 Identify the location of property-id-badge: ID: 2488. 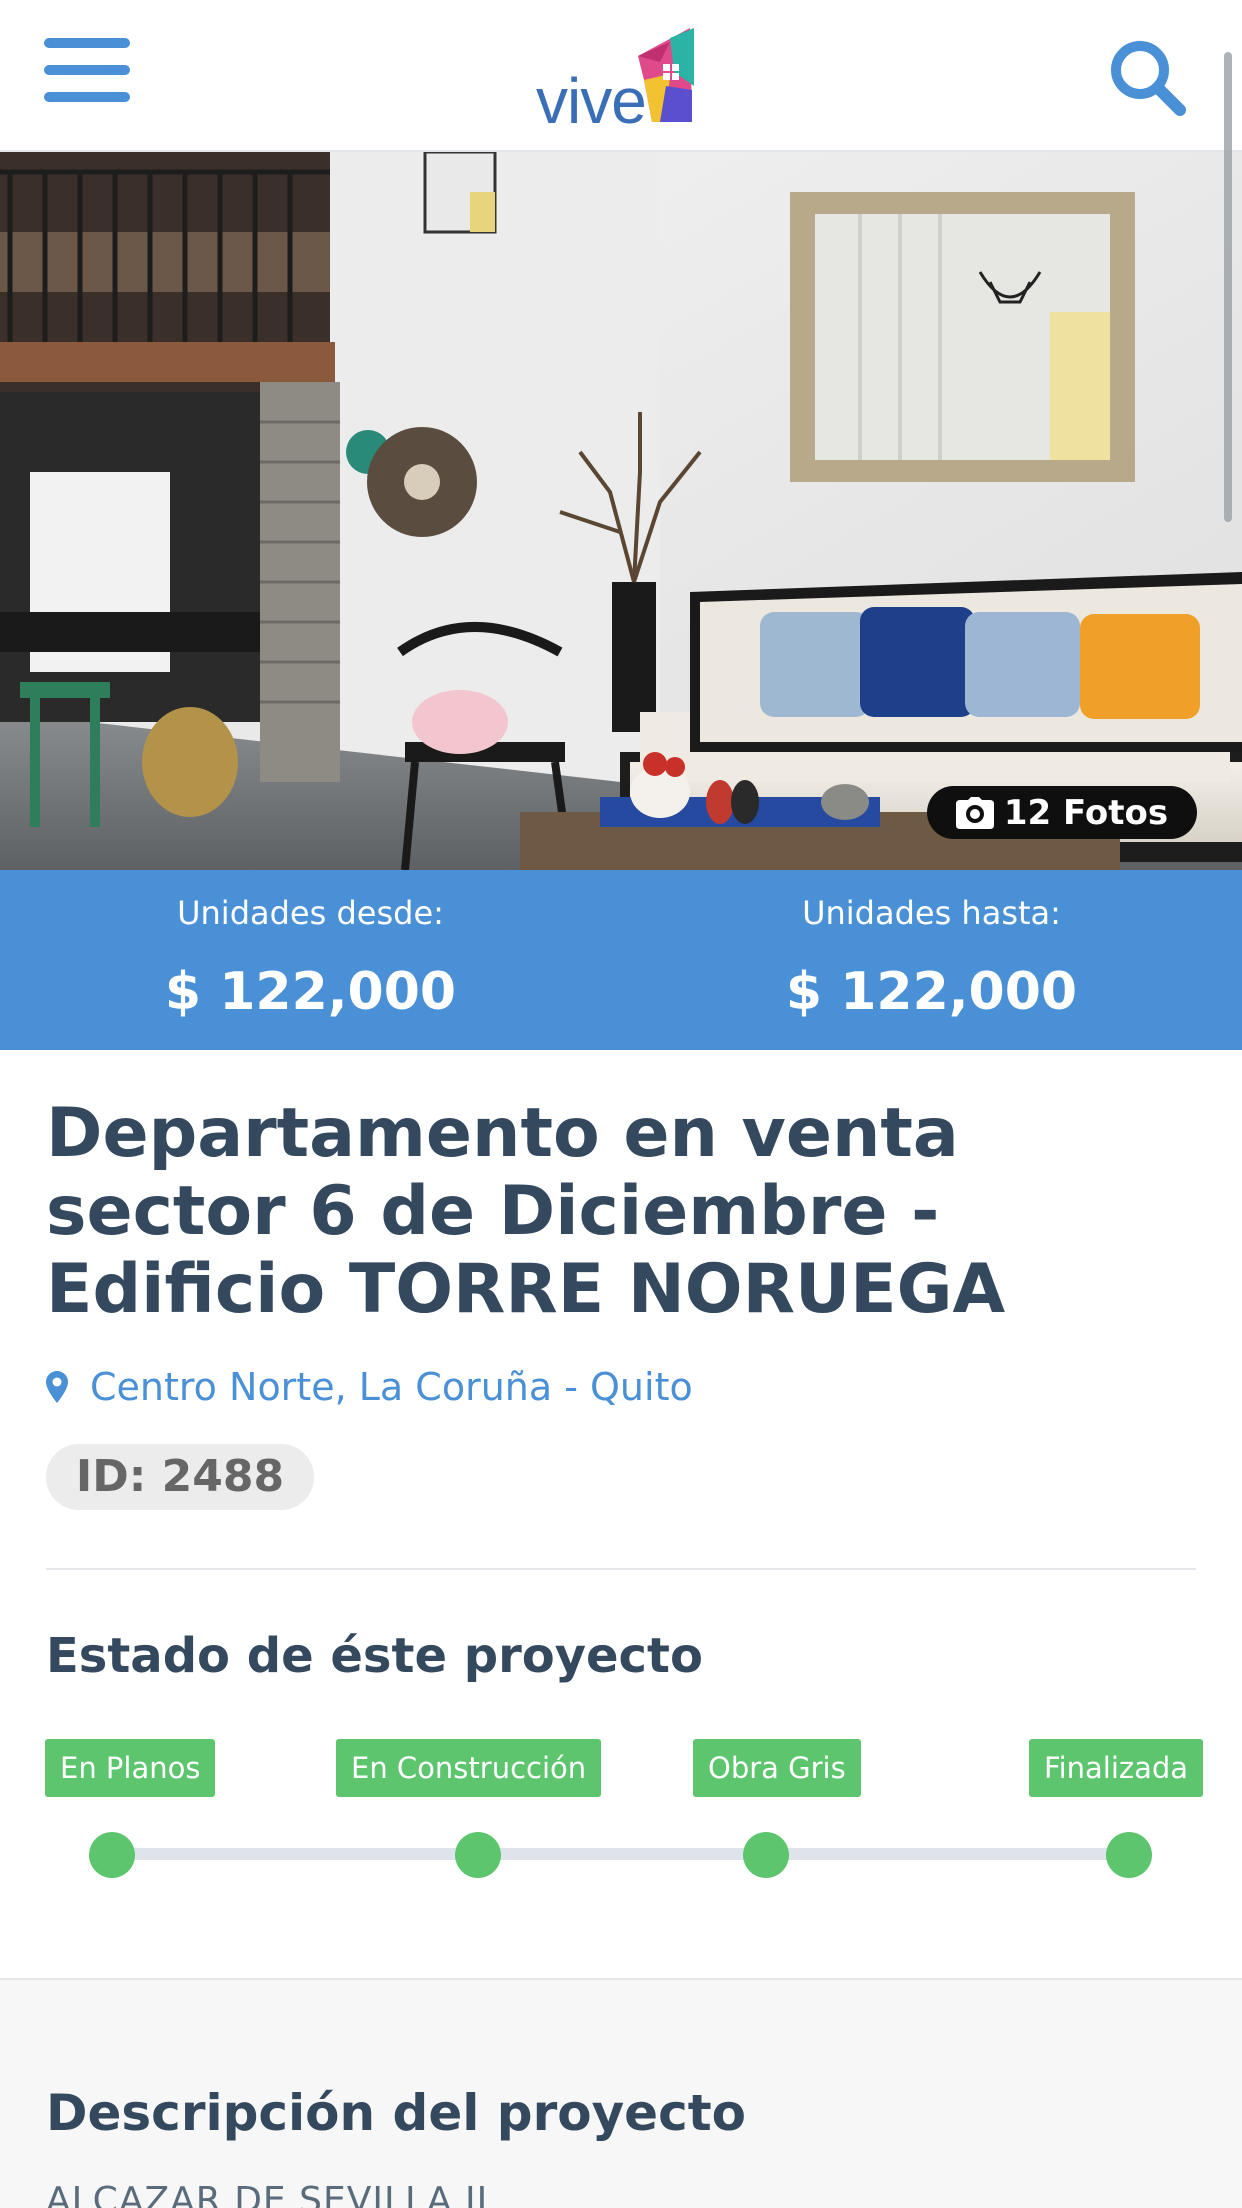
(180, 1477).